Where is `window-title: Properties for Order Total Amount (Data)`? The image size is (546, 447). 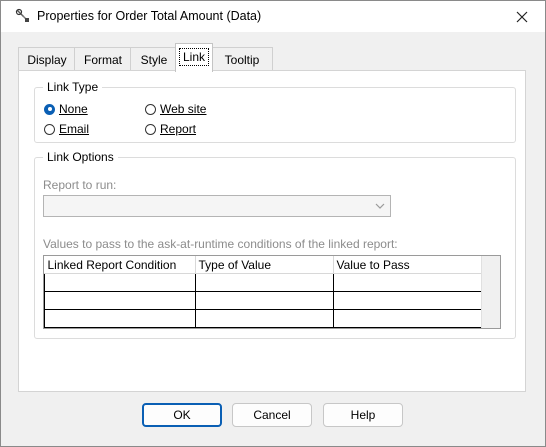 window-title: Properties for Order Total Amount (Data) is located at coordinates (149, 16).